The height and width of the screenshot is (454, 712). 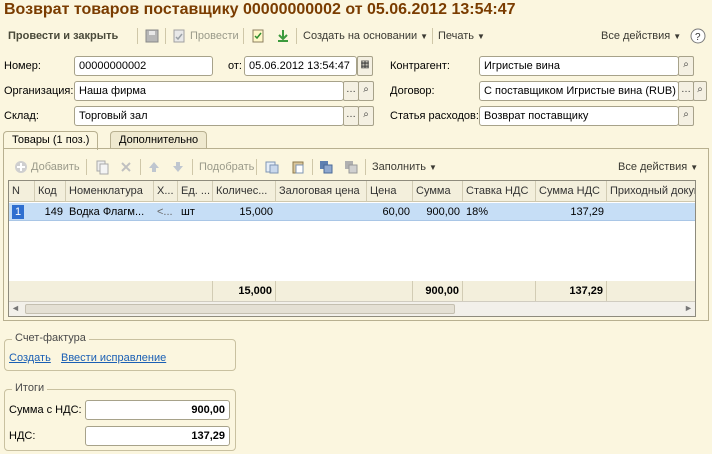 I want to click on invoice-create-link: Создать, so click(x=30, y=358).